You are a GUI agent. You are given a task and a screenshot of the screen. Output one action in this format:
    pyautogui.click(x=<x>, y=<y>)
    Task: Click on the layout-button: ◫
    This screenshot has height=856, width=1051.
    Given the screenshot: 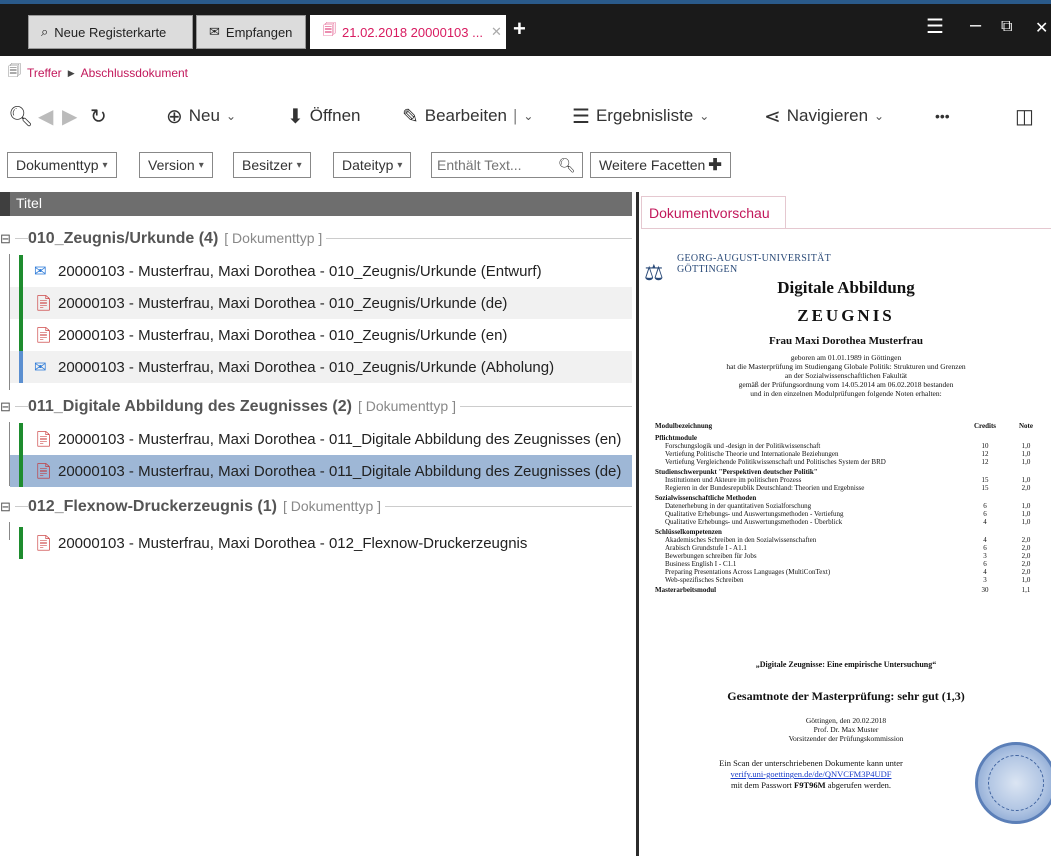 What is the action you would take?
    pyautogui.click(x=1024, y=116)
    